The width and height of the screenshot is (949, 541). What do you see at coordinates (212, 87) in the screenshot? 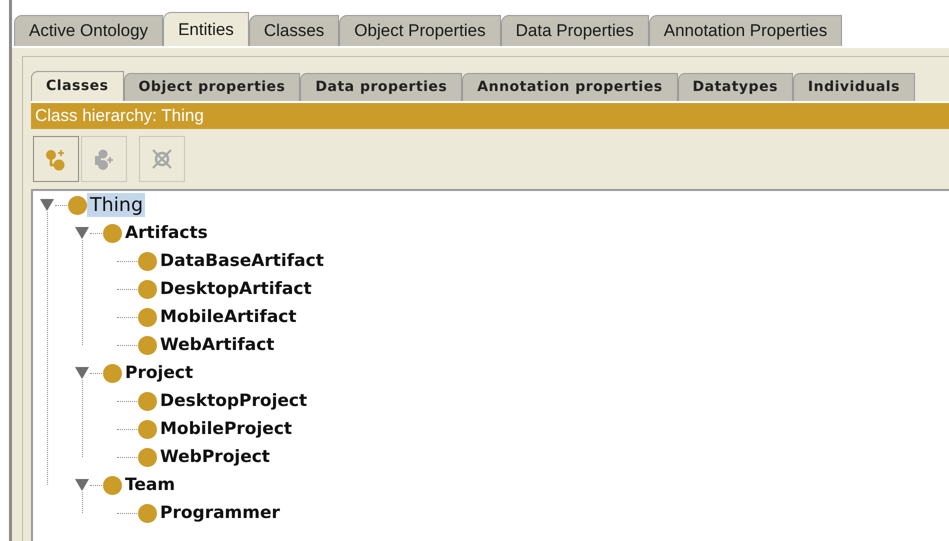
I see `sub-tab: Object properties` at bounding box center [212, 87].